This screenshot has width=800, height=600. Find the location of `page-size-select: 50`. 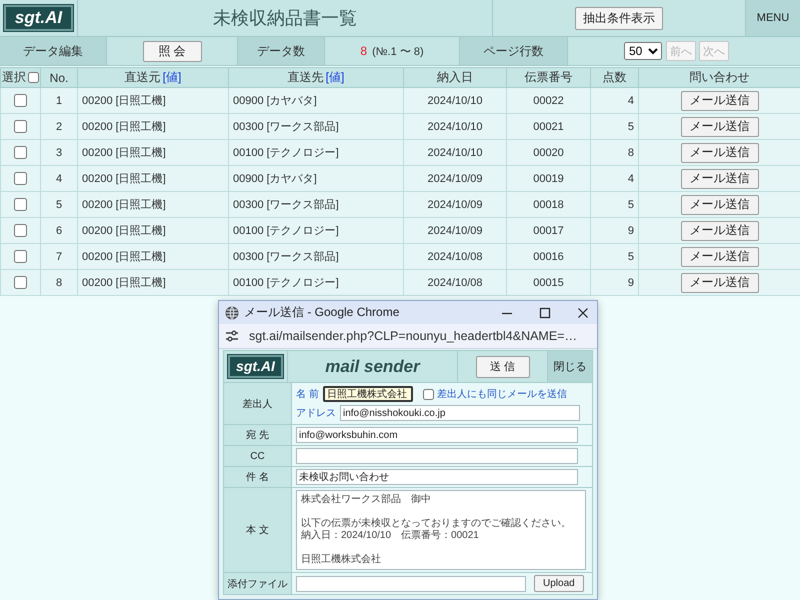

page-size-select: 50 is located at coordinates (643, 51).